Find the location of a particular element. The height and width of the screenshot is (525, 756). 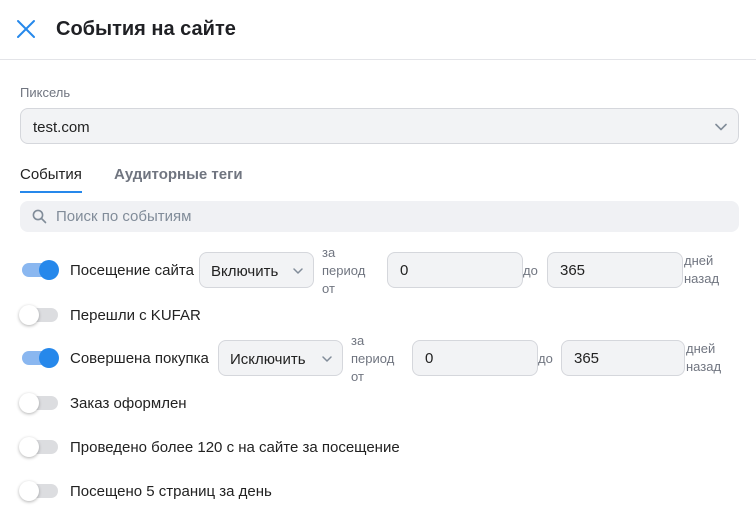

event-mode-select: Исключить is located at coordinates (280, 358).